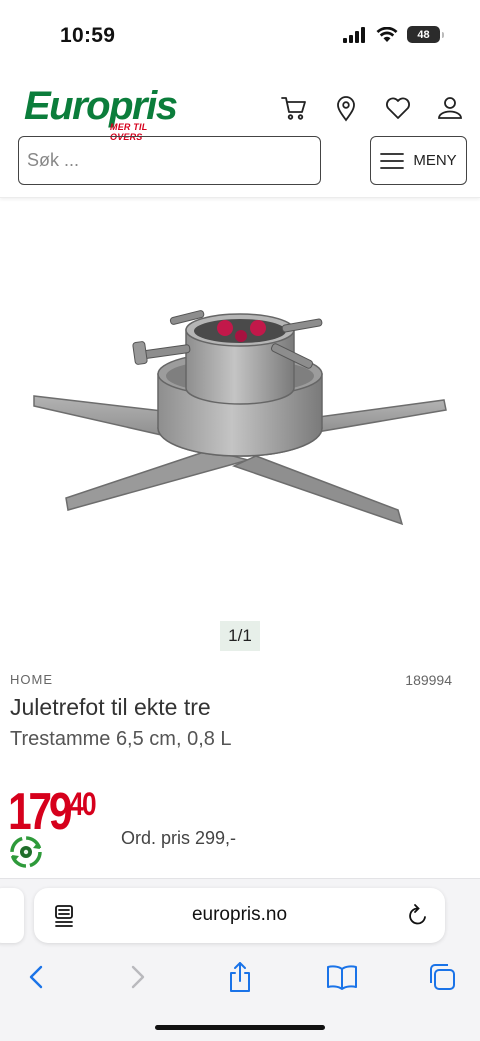 The width and height of the screenshot is (480, 1041). What do you see at coordinates (342, 977) in the screenshot?
I see `bookmarks-icon` at bounding box center [342, 977].